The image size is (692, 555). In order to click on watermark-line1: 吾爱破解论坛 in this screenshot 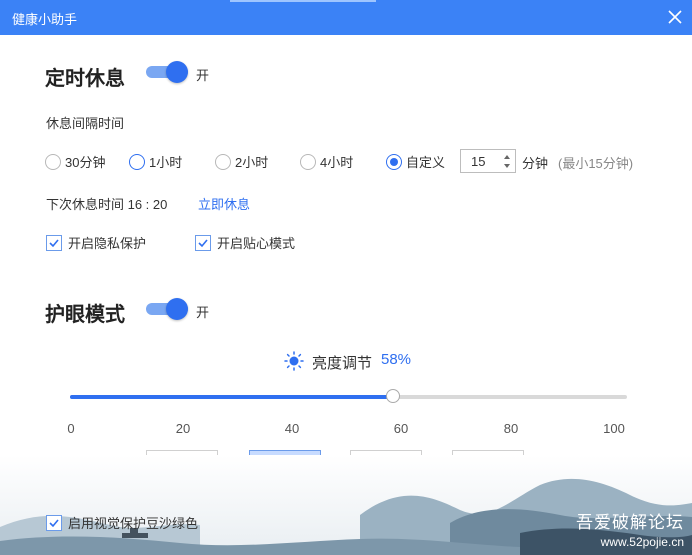, I will do `click(630, 522)`.